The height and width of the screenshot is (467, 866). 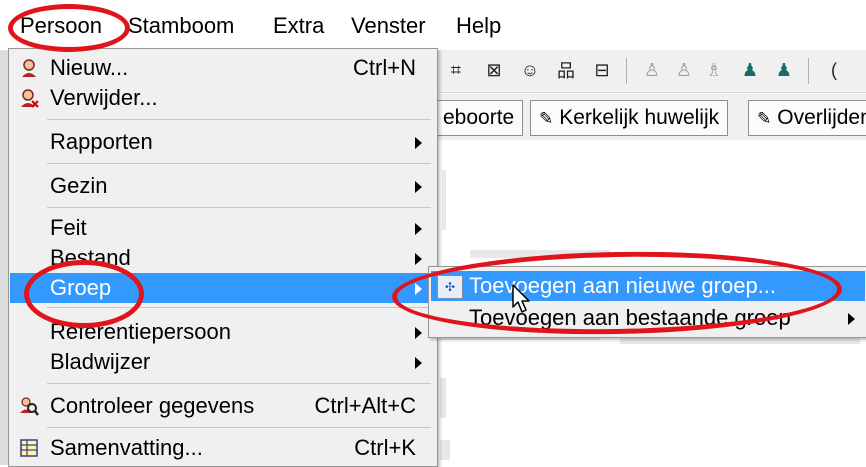 I want to click on menu-persoon: Persoon, so click(x=61, y=26).